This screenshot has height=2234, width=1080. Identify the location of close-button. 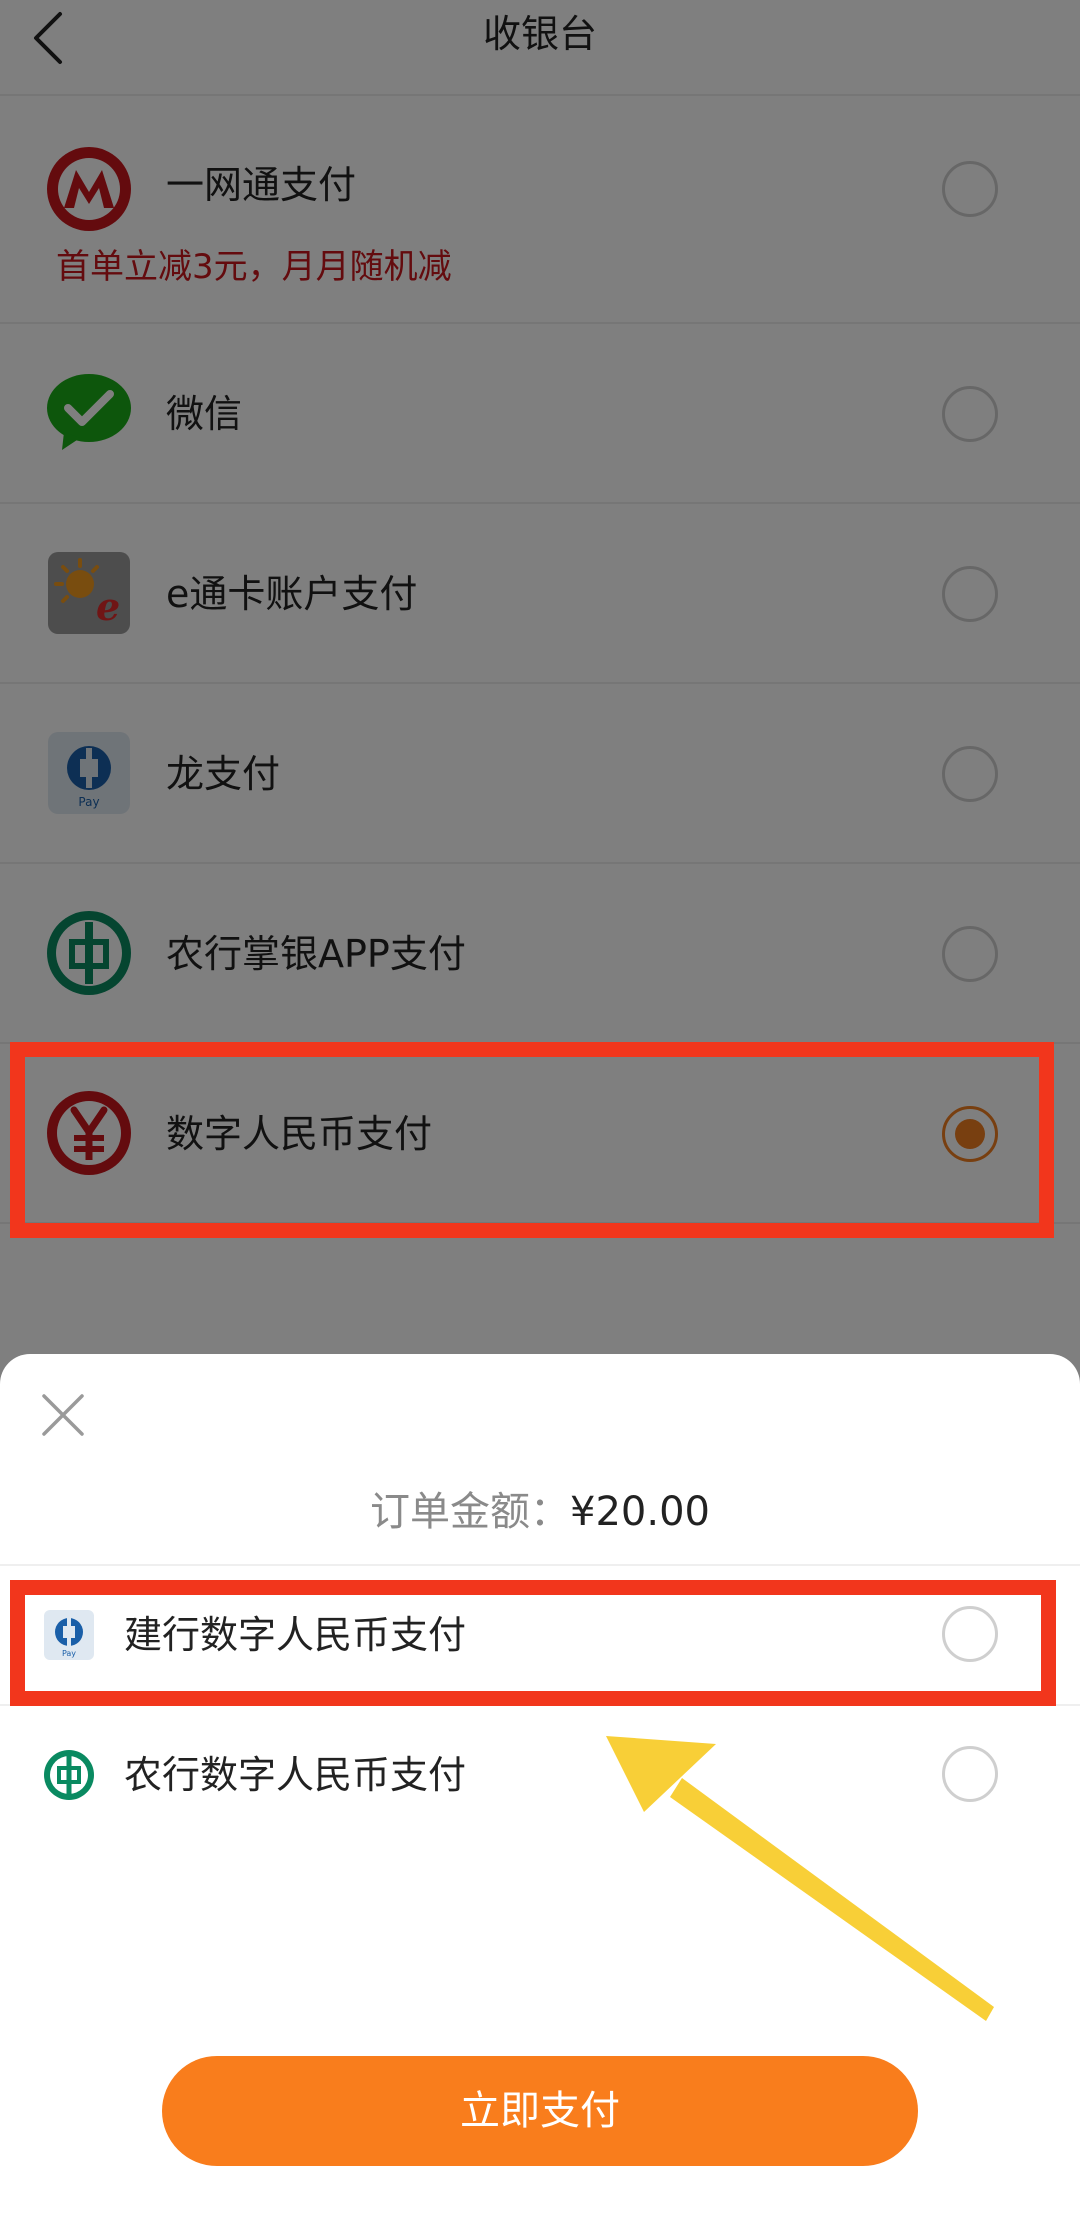
(63, 1415).